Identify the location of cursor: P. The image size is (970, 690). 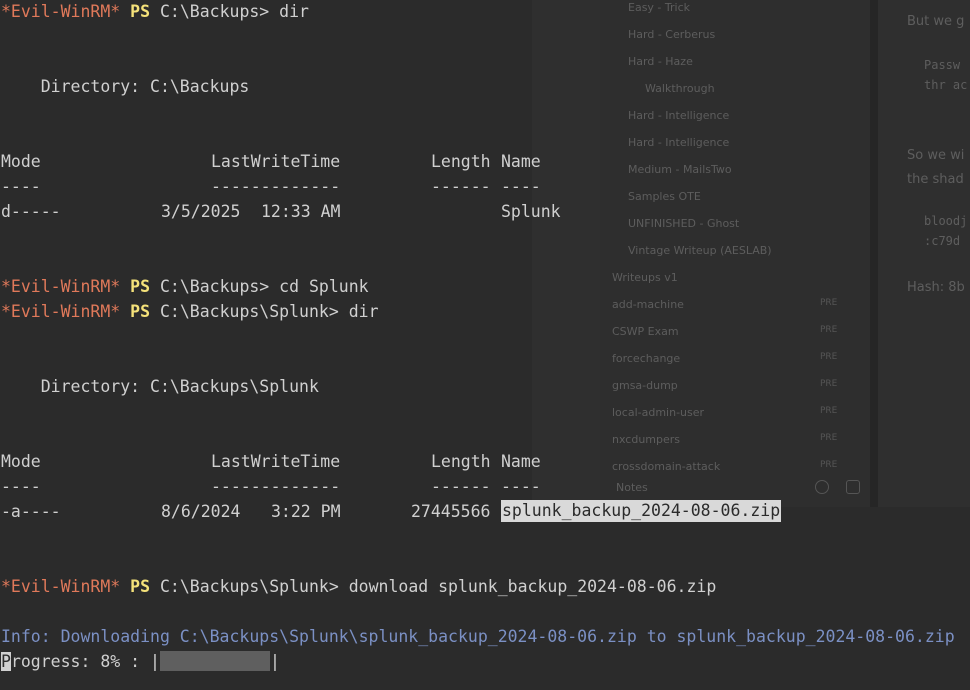
(6, 661).